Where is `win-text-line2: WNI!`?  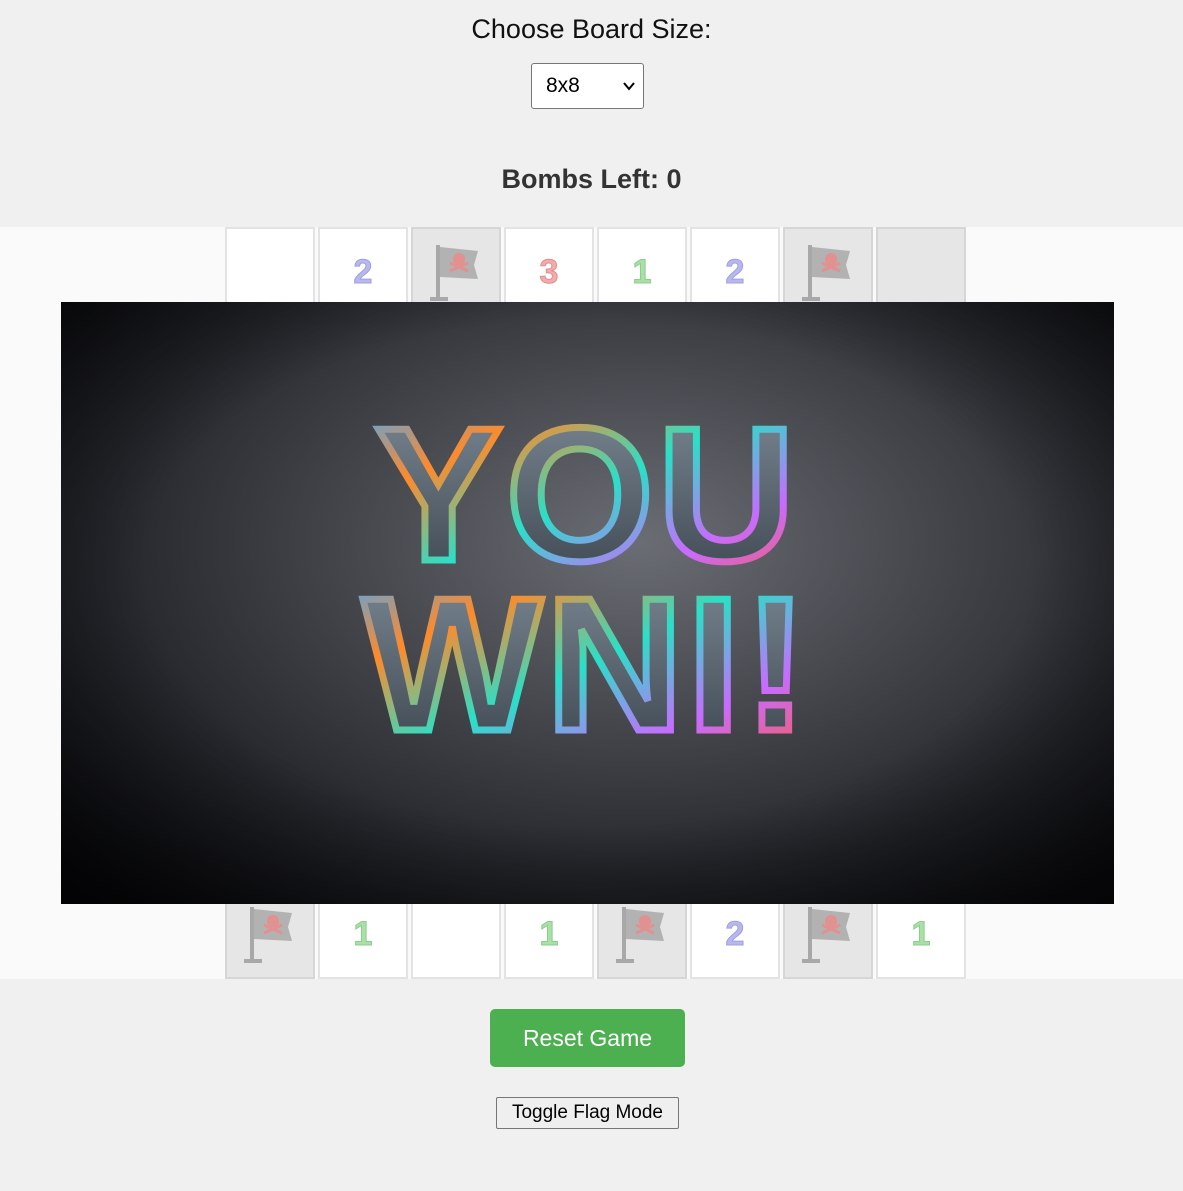 win-text-line2: WNI! is located at coordinates (587, 665).